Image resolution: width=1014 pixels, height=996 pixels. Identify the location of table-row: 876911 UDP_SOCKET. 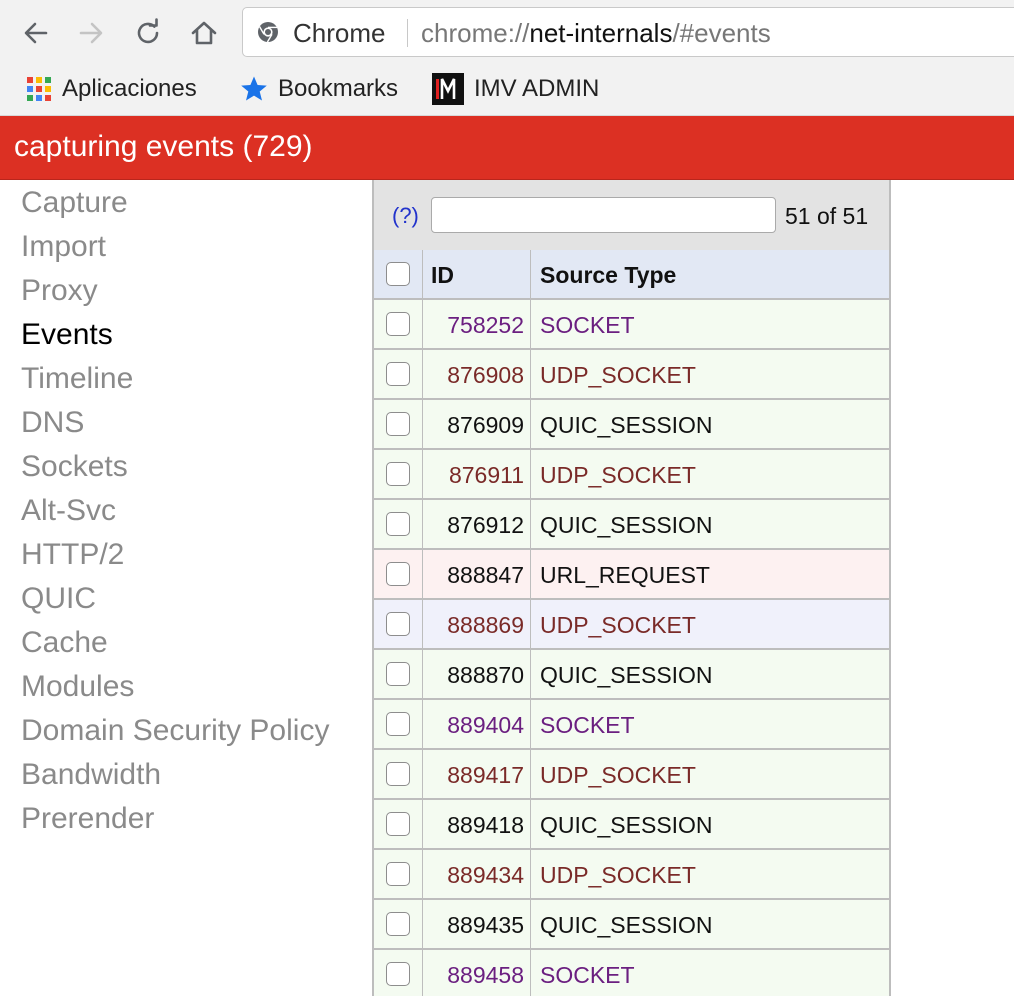
(631, 475).